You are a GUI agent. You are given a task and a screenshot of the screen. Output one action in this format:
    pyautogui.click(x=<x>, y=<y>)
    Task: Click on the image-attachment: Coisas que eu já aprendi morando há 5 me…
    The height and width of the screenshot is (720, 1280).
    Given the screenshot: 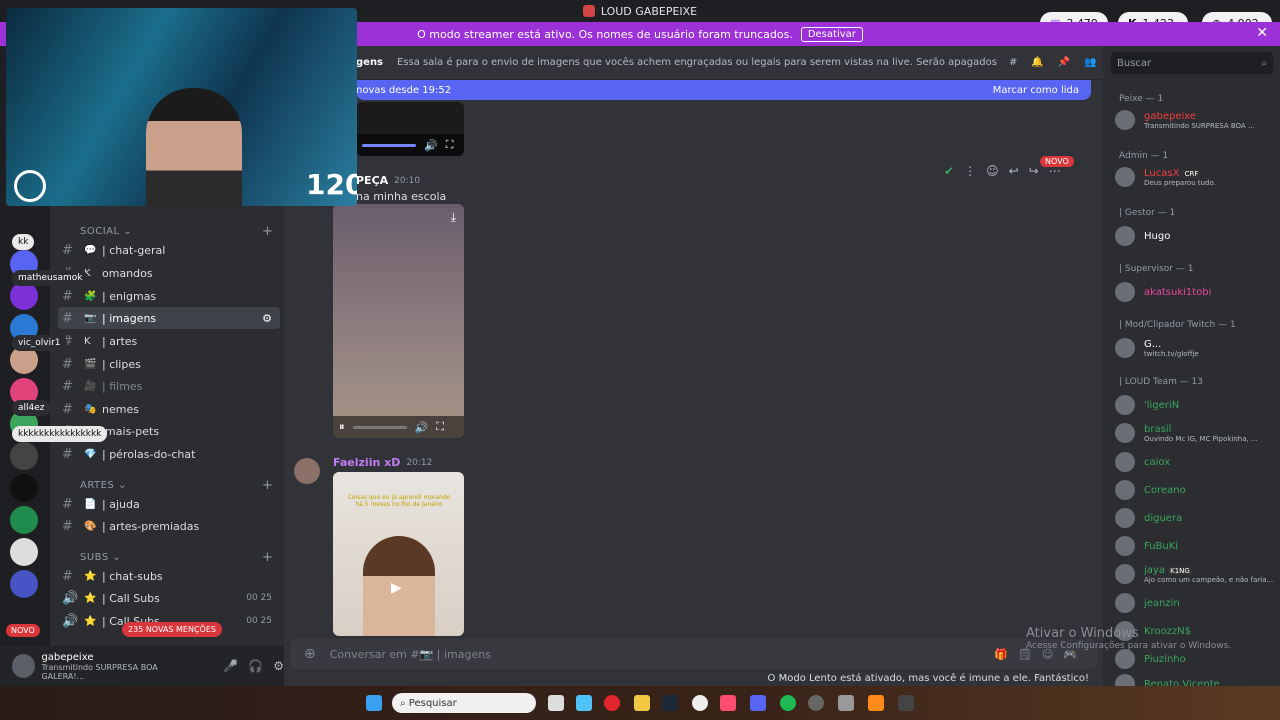 What is the action you would take?
    pyautogui.click(x=398, y=554)
    